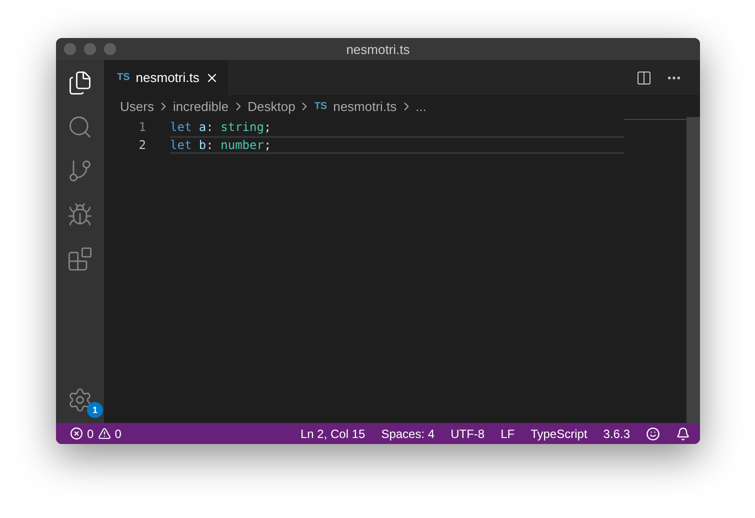 The height and width of the screenshot is (518, 755). I want to click on bug-icon, so click(80, 215).